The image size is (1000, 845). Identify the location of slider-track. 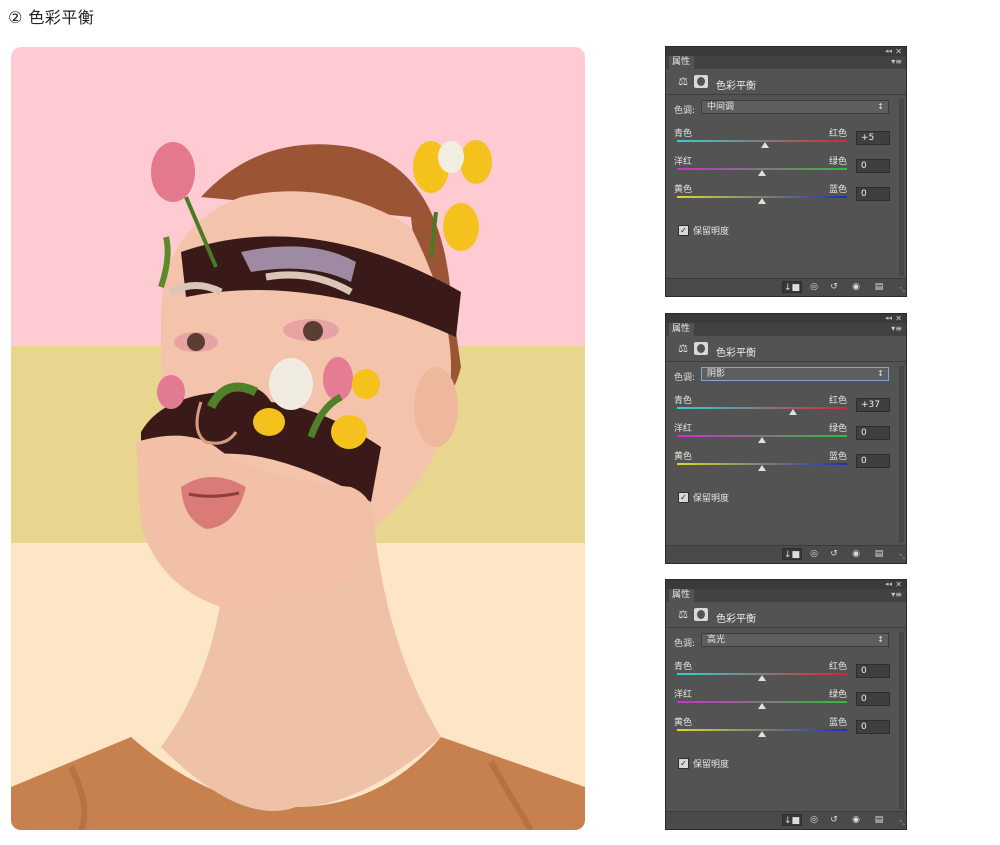
(762, 408).